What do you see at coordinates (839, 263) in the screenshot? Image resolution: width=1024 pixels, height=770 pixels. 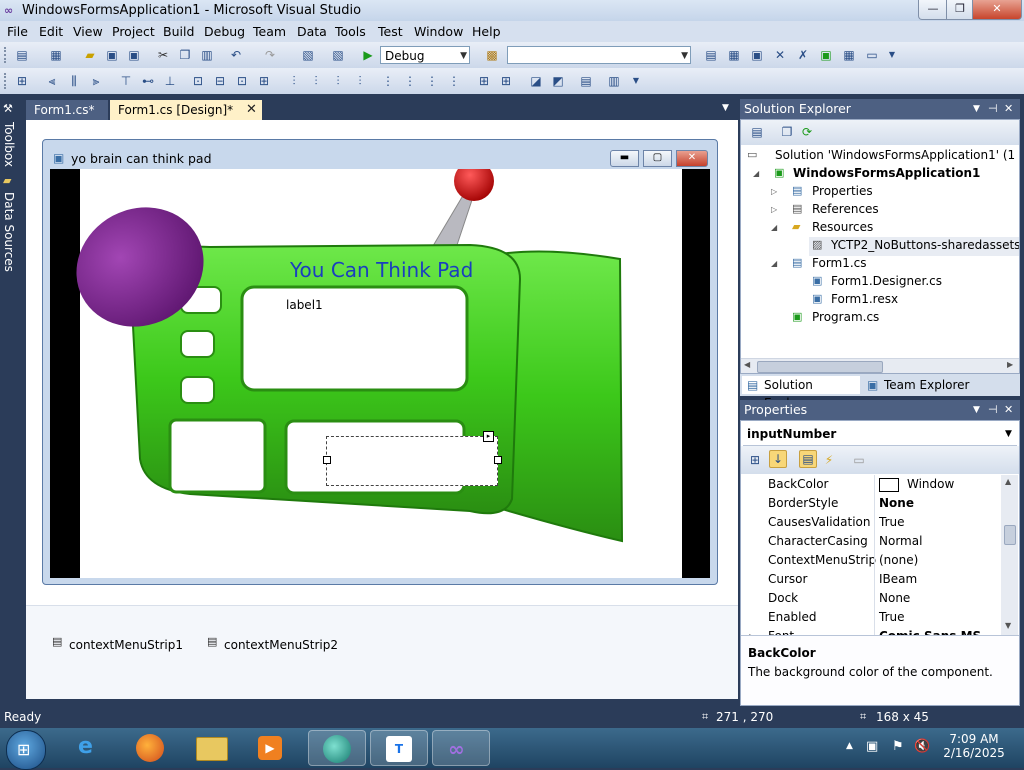 I see `tree-form1-cs: Form1.cs` at bounding box center [839, 263].